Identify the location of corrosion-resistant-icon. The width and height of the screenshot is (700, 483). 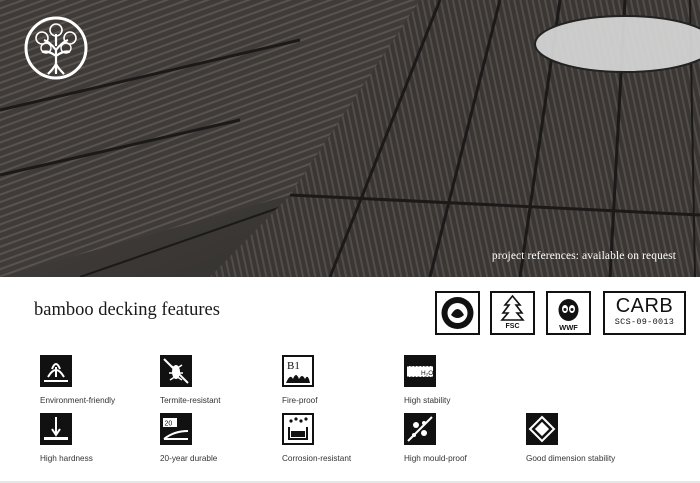
(298, 429).